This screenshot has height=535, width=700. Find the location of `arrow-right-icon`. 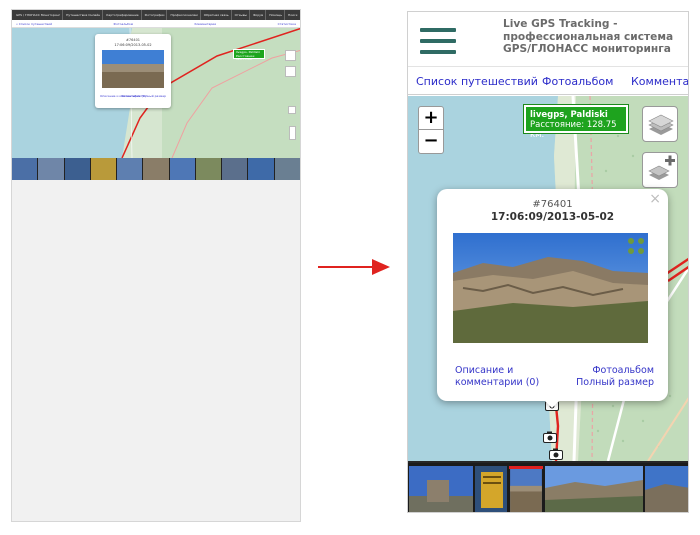

arrow-right-icon is located at coordinates (354, 267).